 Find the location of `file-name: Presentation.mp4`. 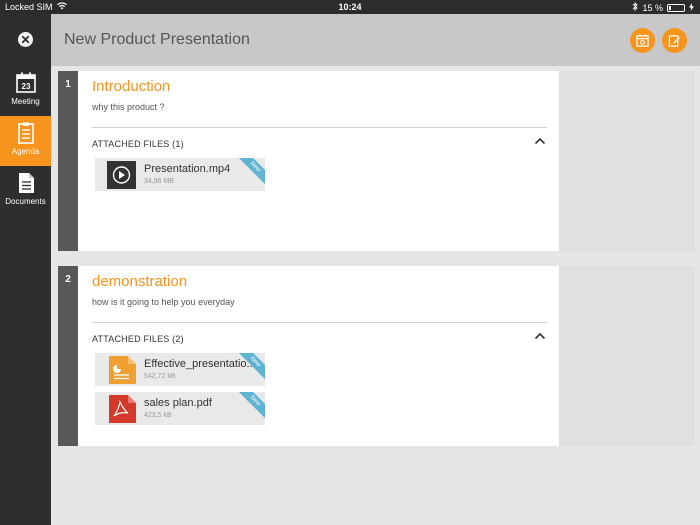

file-name: Presentation.mp4 is located at coordinates (187, 169).